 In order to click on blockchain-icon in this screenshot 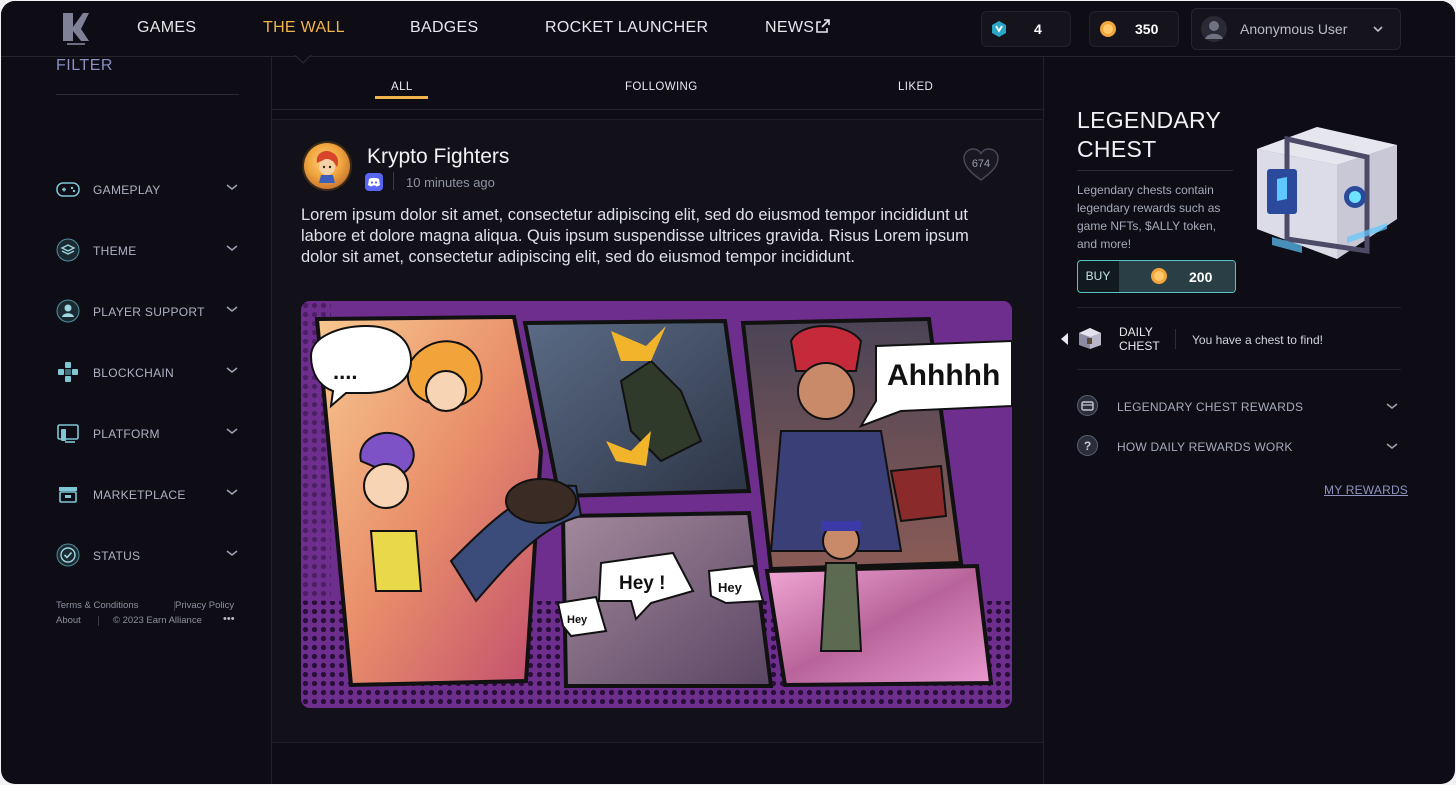, I will do `click(68, 372)`.